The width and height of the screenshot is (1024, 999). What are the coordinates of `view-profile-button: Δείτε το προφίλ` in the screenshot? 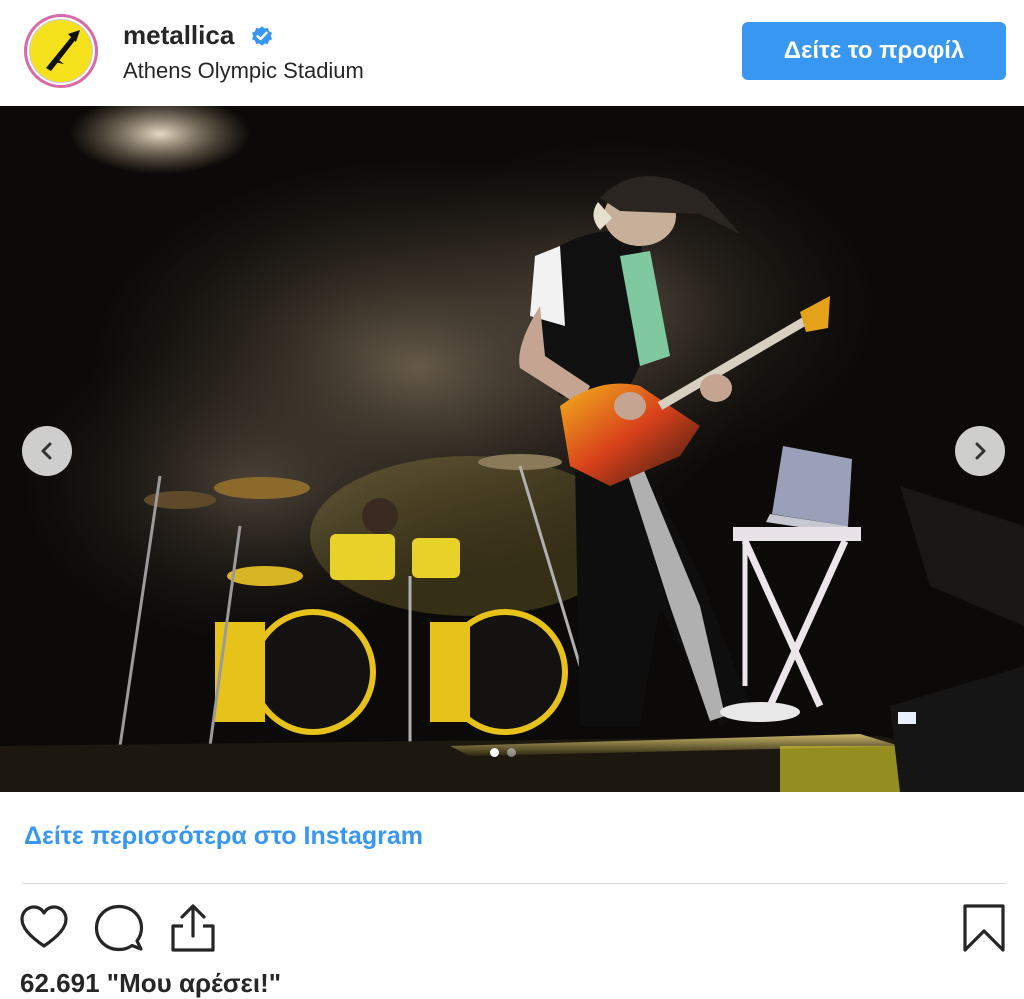 It's located at (874, 51).